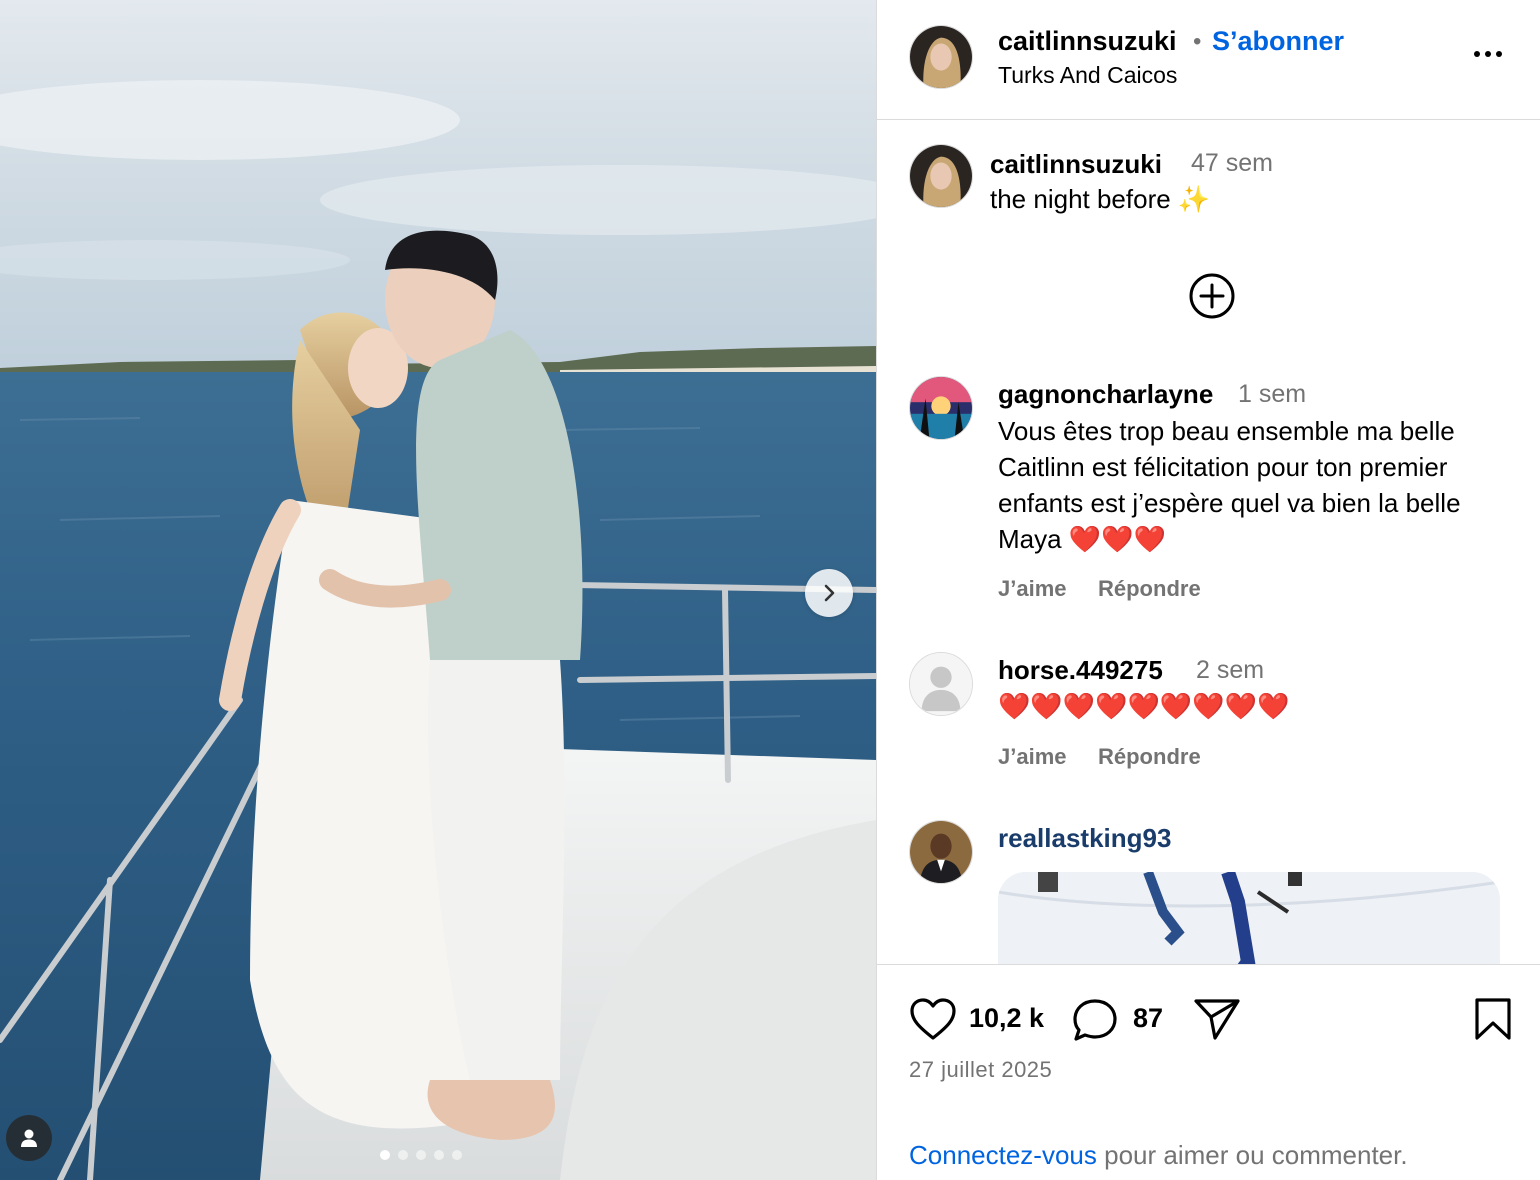  Describe the element at coordinates (1230, 670) in the screenshot. I see `comment-timestamp: 2 sem` at that location.